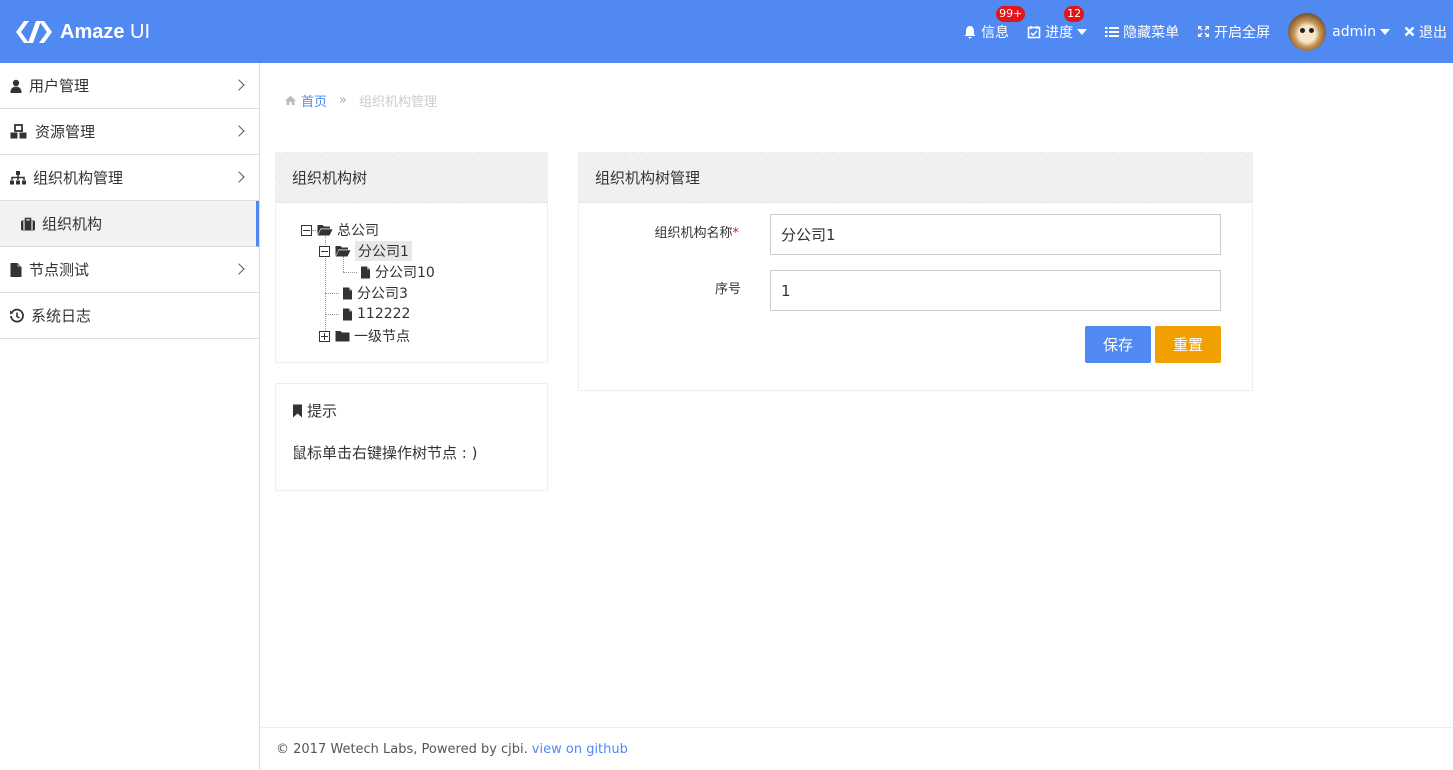 The height and width of the screenshot is (770, 1453). Describe the element at coordinates (405, 273) in the screenshot. I see `tree-node-label: 分公司10` at that location.